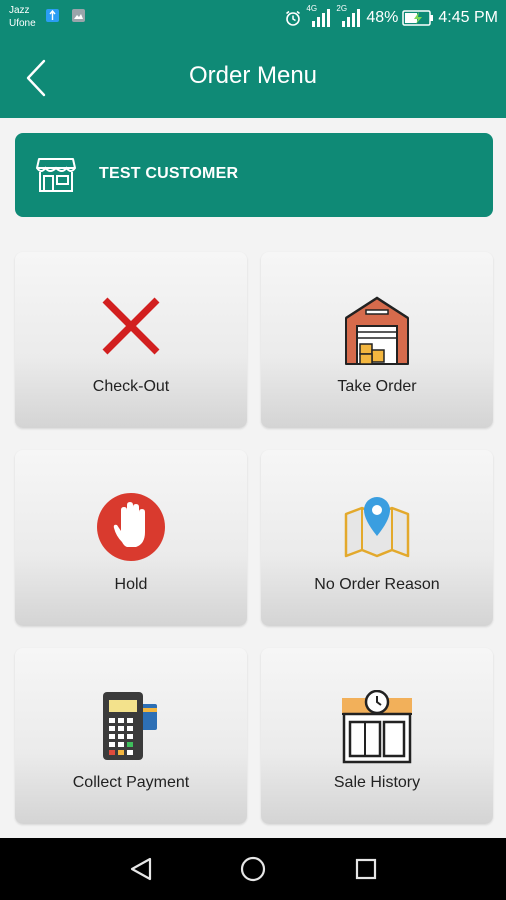 This screenshot has height=900, width=506. What do you see at coordinates (377, 782) in the screenshot?
I see `sale-history-label: Sale History` at bounding box center [377, 782].